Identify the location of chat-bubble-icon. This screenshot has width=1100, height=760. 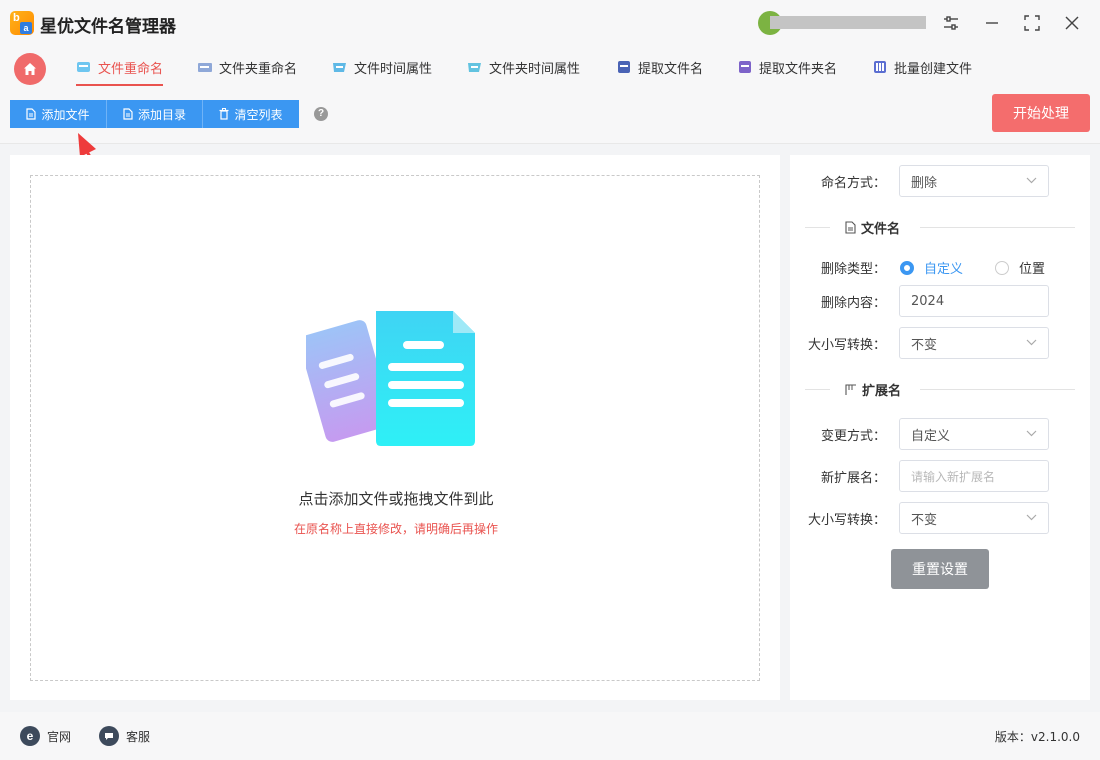
(109, 736).